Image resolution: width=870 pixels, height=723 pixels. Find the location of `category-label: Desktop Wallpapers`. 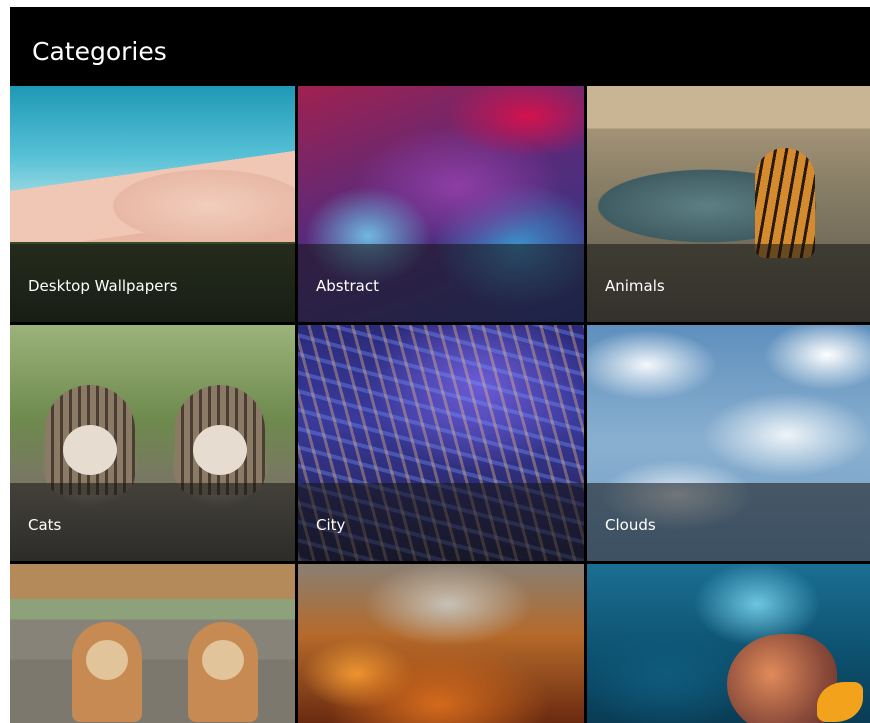

category-label: Desktop Wallpapers is located at coordinates (103, 286).